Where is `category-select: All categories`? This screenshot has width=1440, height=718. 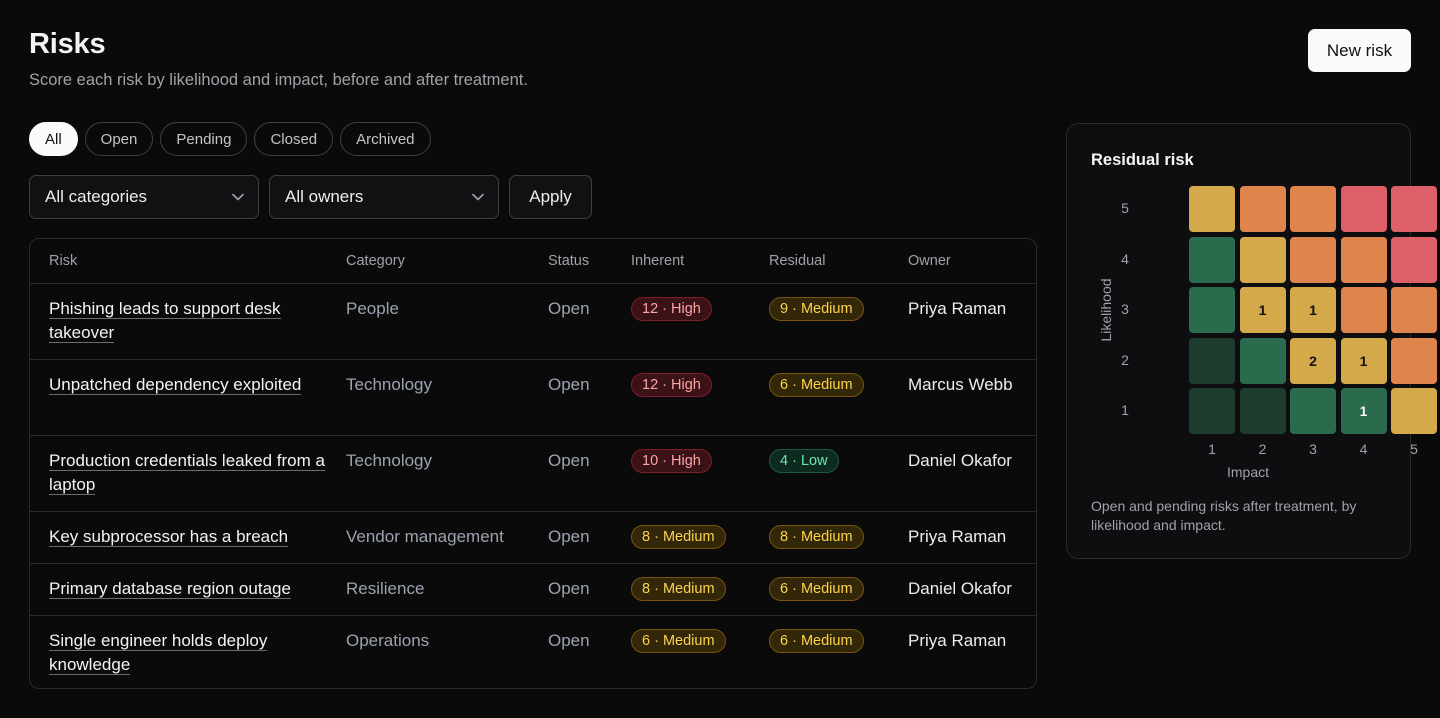
category-select: All categories is located at coordinates (144, 197).